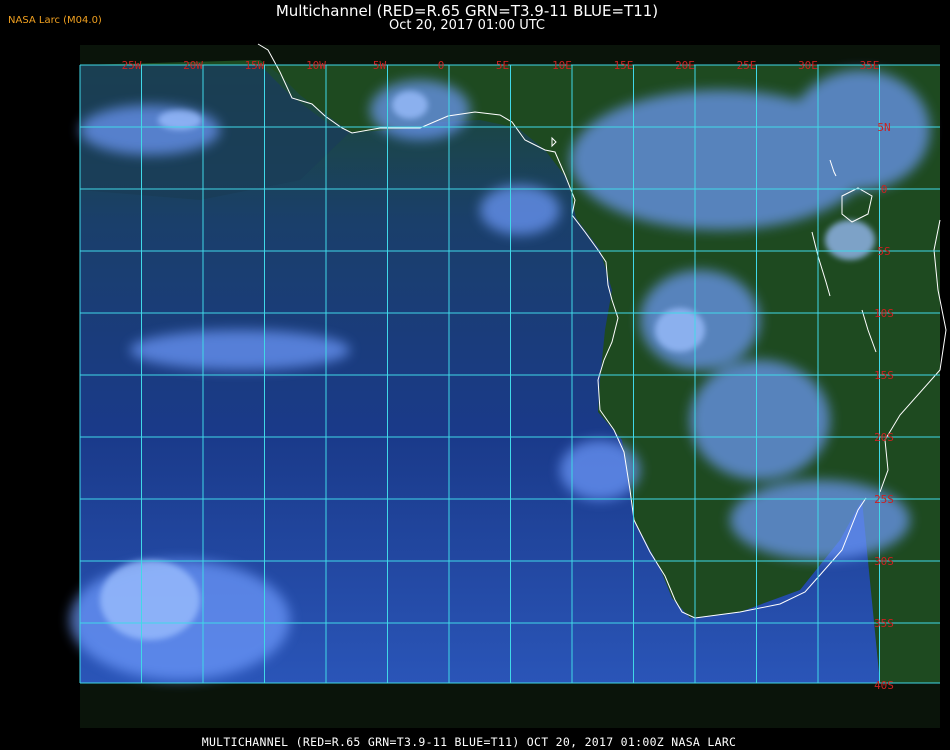  What do you see at coordinates (467, 25) in the screenshot?
I see `image-timestamp-text: Oct 20, 2017 01:00 UTC` at bounding box center [467, 25].